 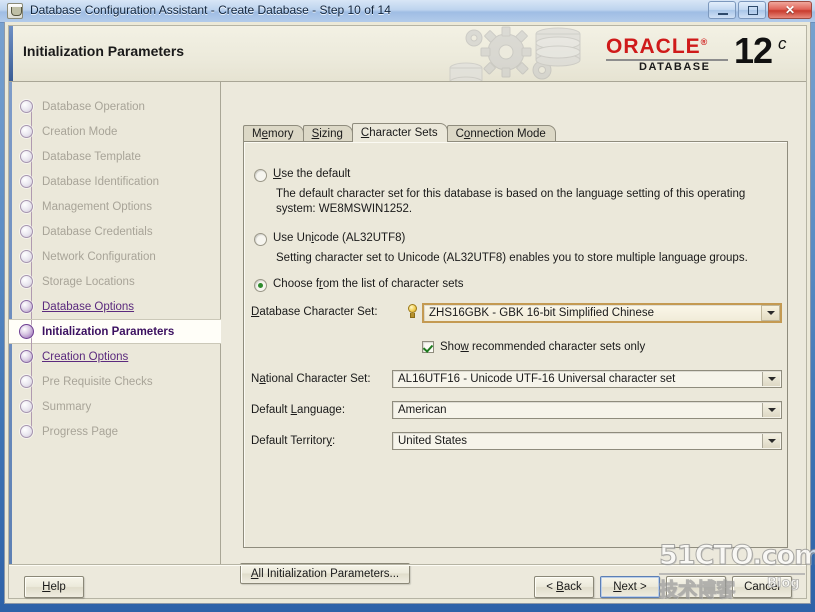 I want to click on default-territory-value: United States, so click(x=433, y=441).